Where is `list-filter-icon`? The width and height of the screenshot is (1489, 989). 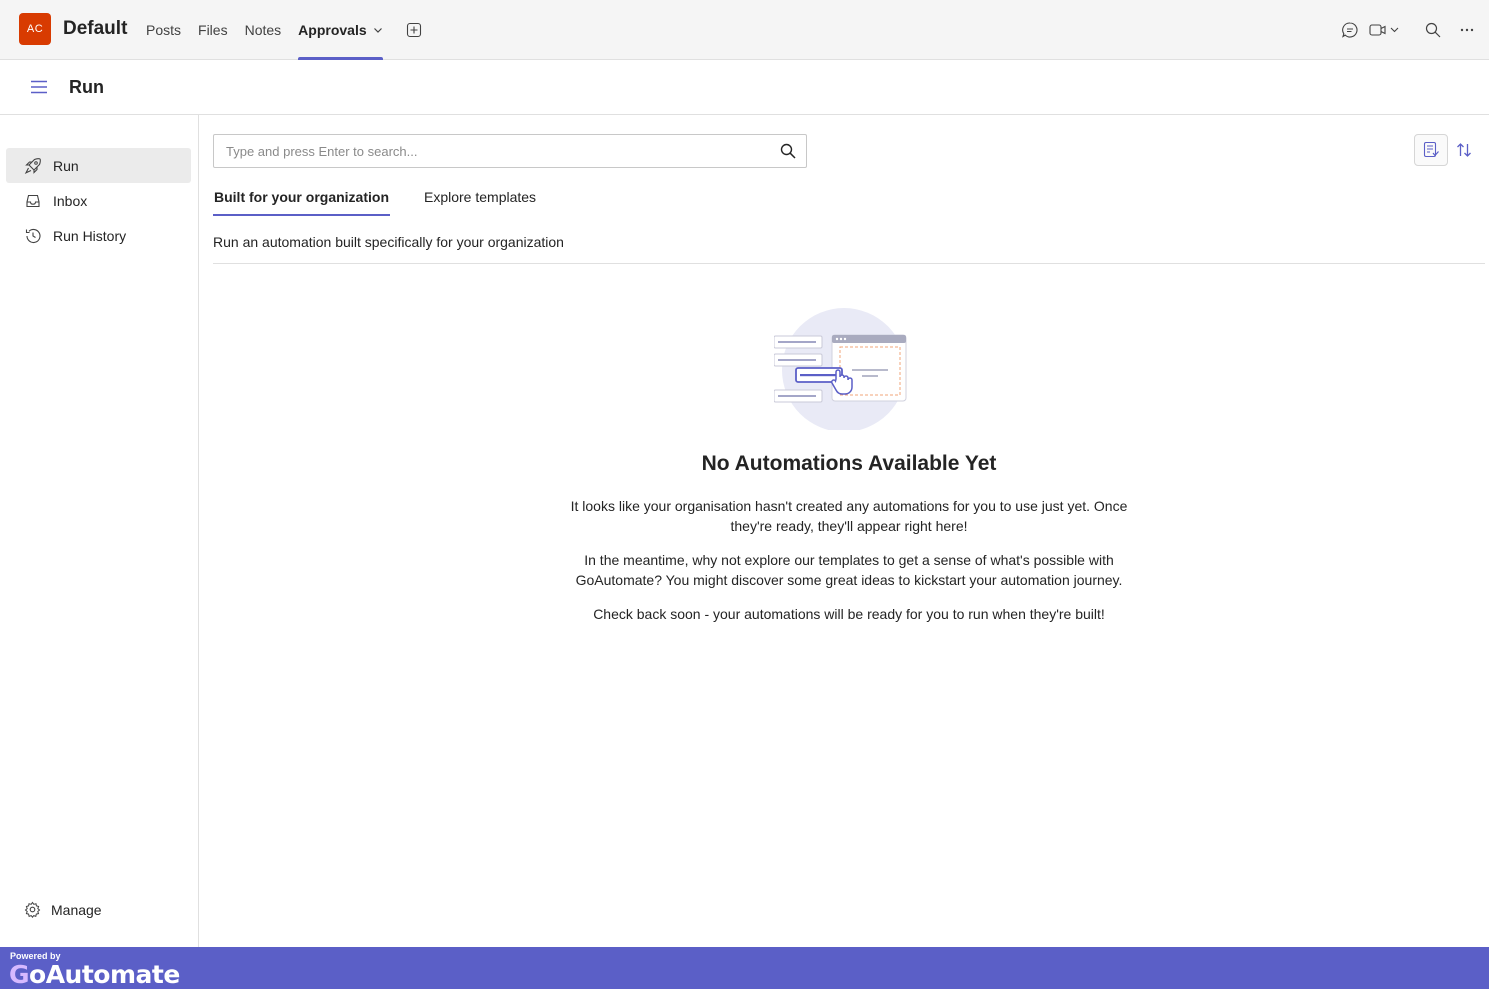
list-filter-icon is located at coordinates (1431, 149).